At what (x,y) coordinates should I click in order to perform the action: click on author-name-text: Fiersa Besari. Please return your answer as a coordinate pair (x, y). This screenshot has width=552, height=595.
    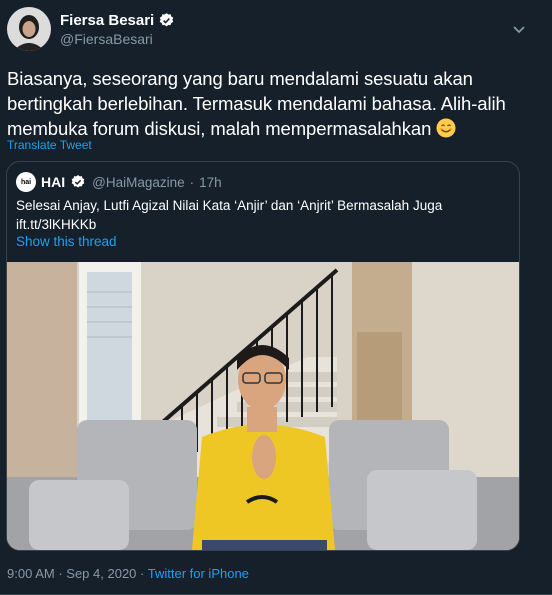
    Looking at the image, I should click on (107, 20).